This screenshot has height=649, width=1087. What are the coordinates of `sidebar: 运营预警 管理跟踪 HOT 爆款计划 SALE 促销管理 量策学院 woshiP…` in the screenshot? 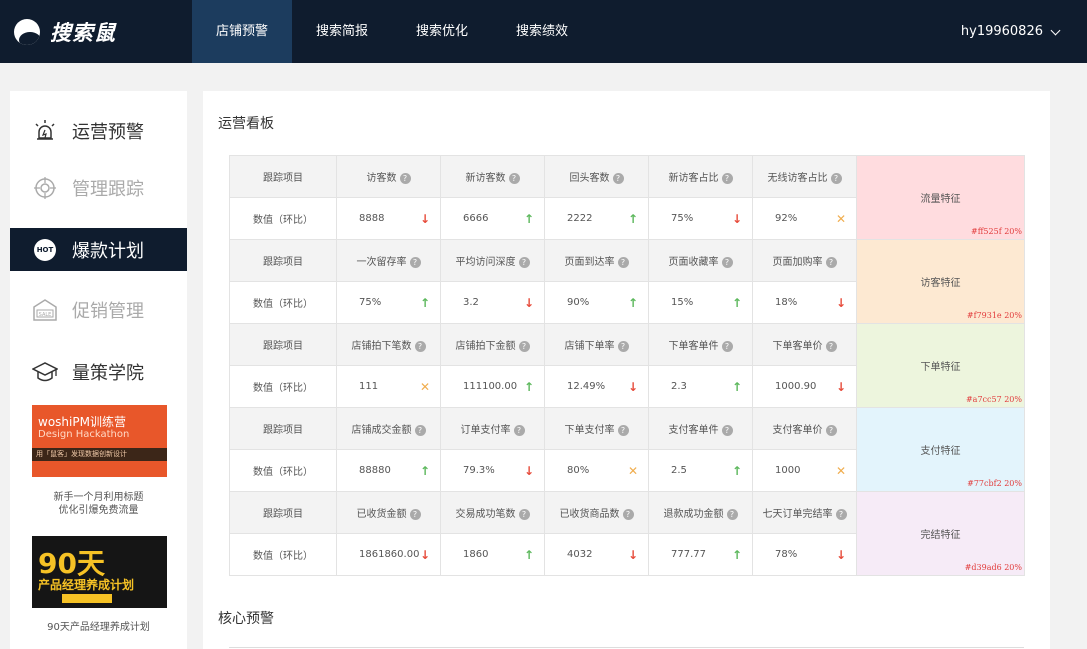 It's located at (98, 370).